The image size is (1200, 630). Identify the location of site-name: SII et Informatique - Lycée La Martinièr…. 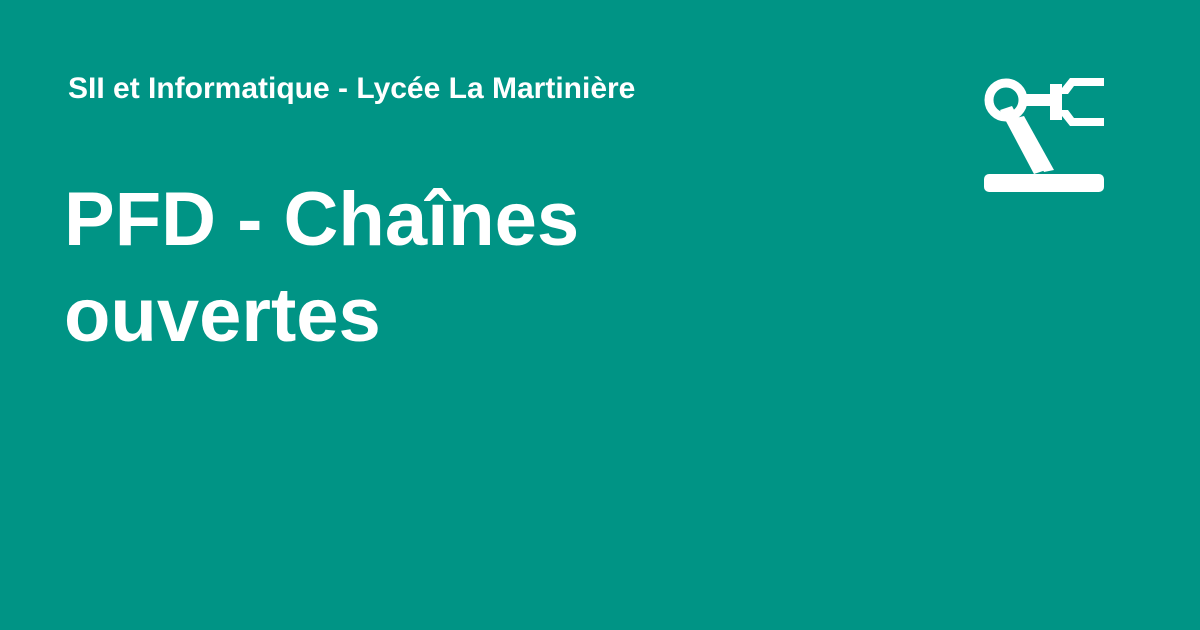
(352, 88).